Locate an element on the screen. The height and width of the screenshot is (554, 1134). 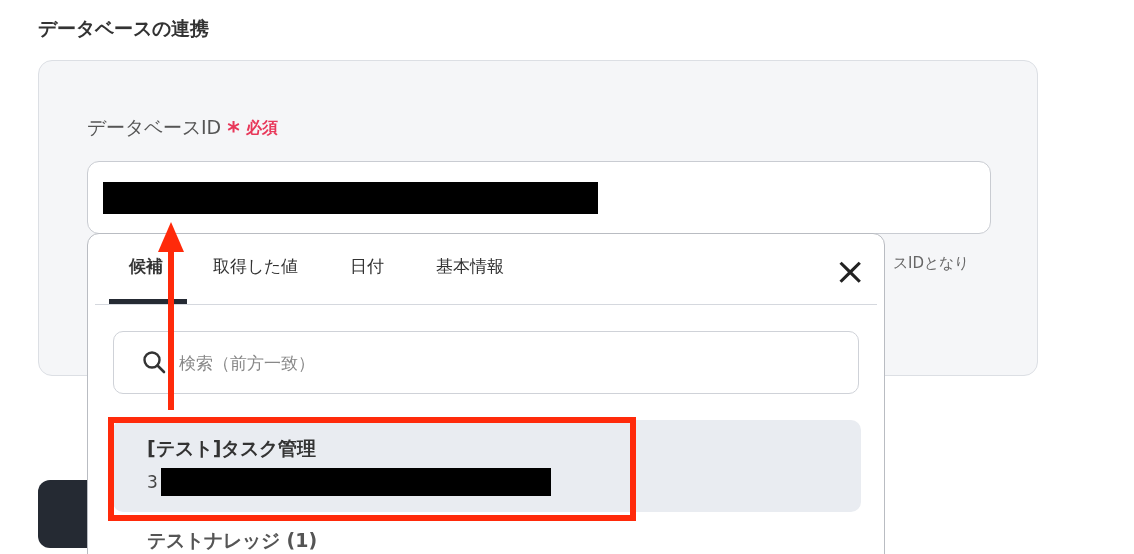
field-label: データベースID is located at coordinates (154, 127).